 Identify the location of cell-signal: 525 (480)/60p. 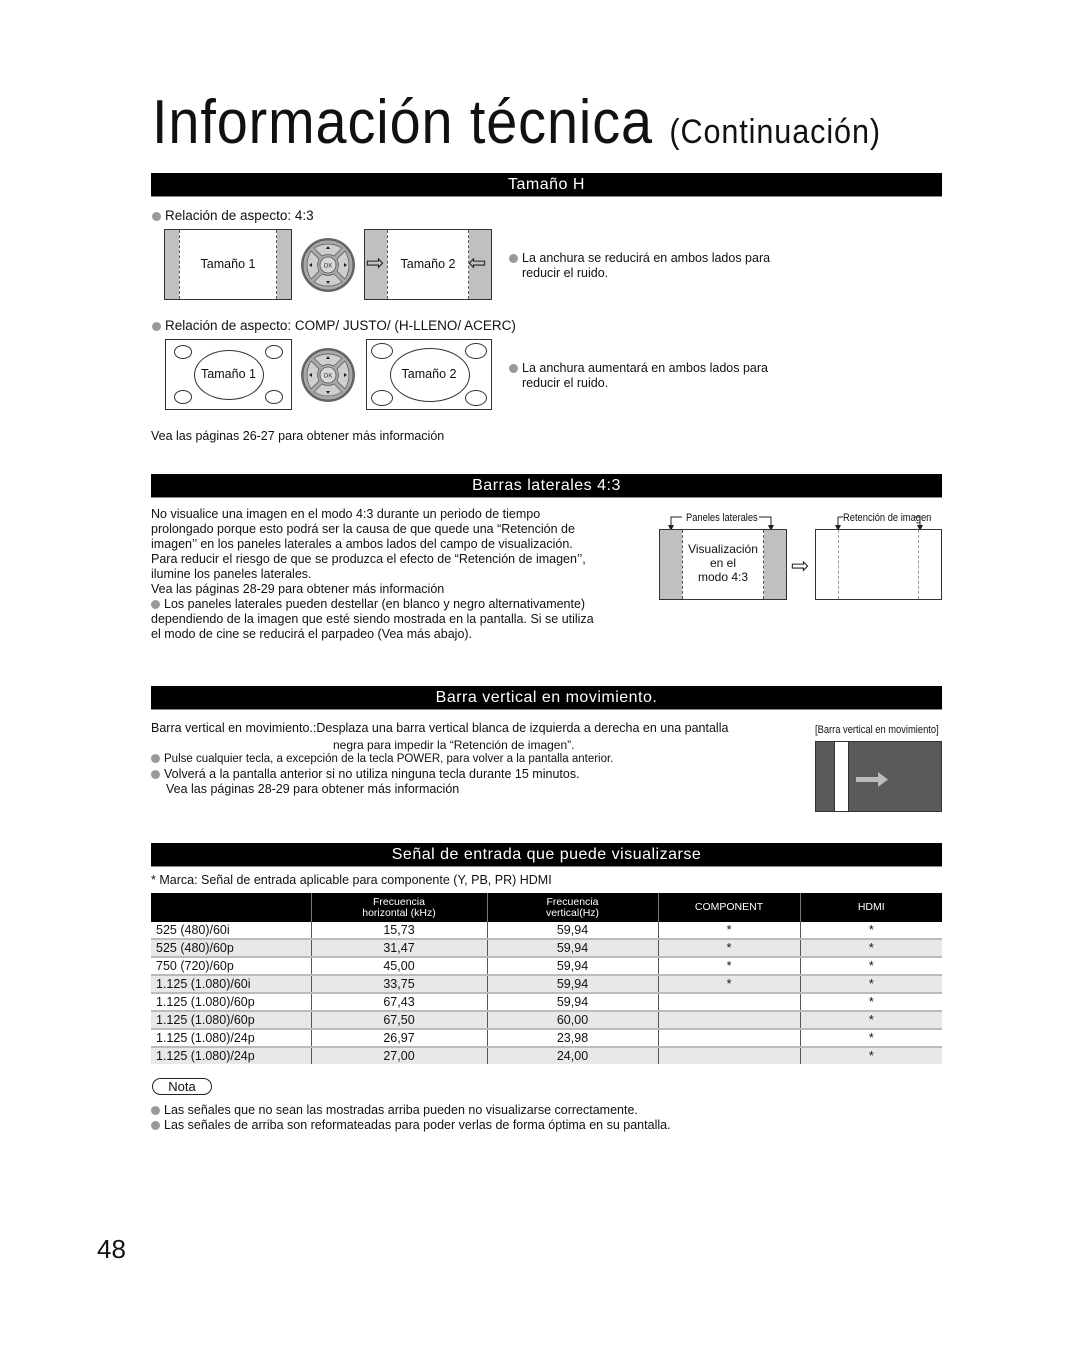
(231, 948).